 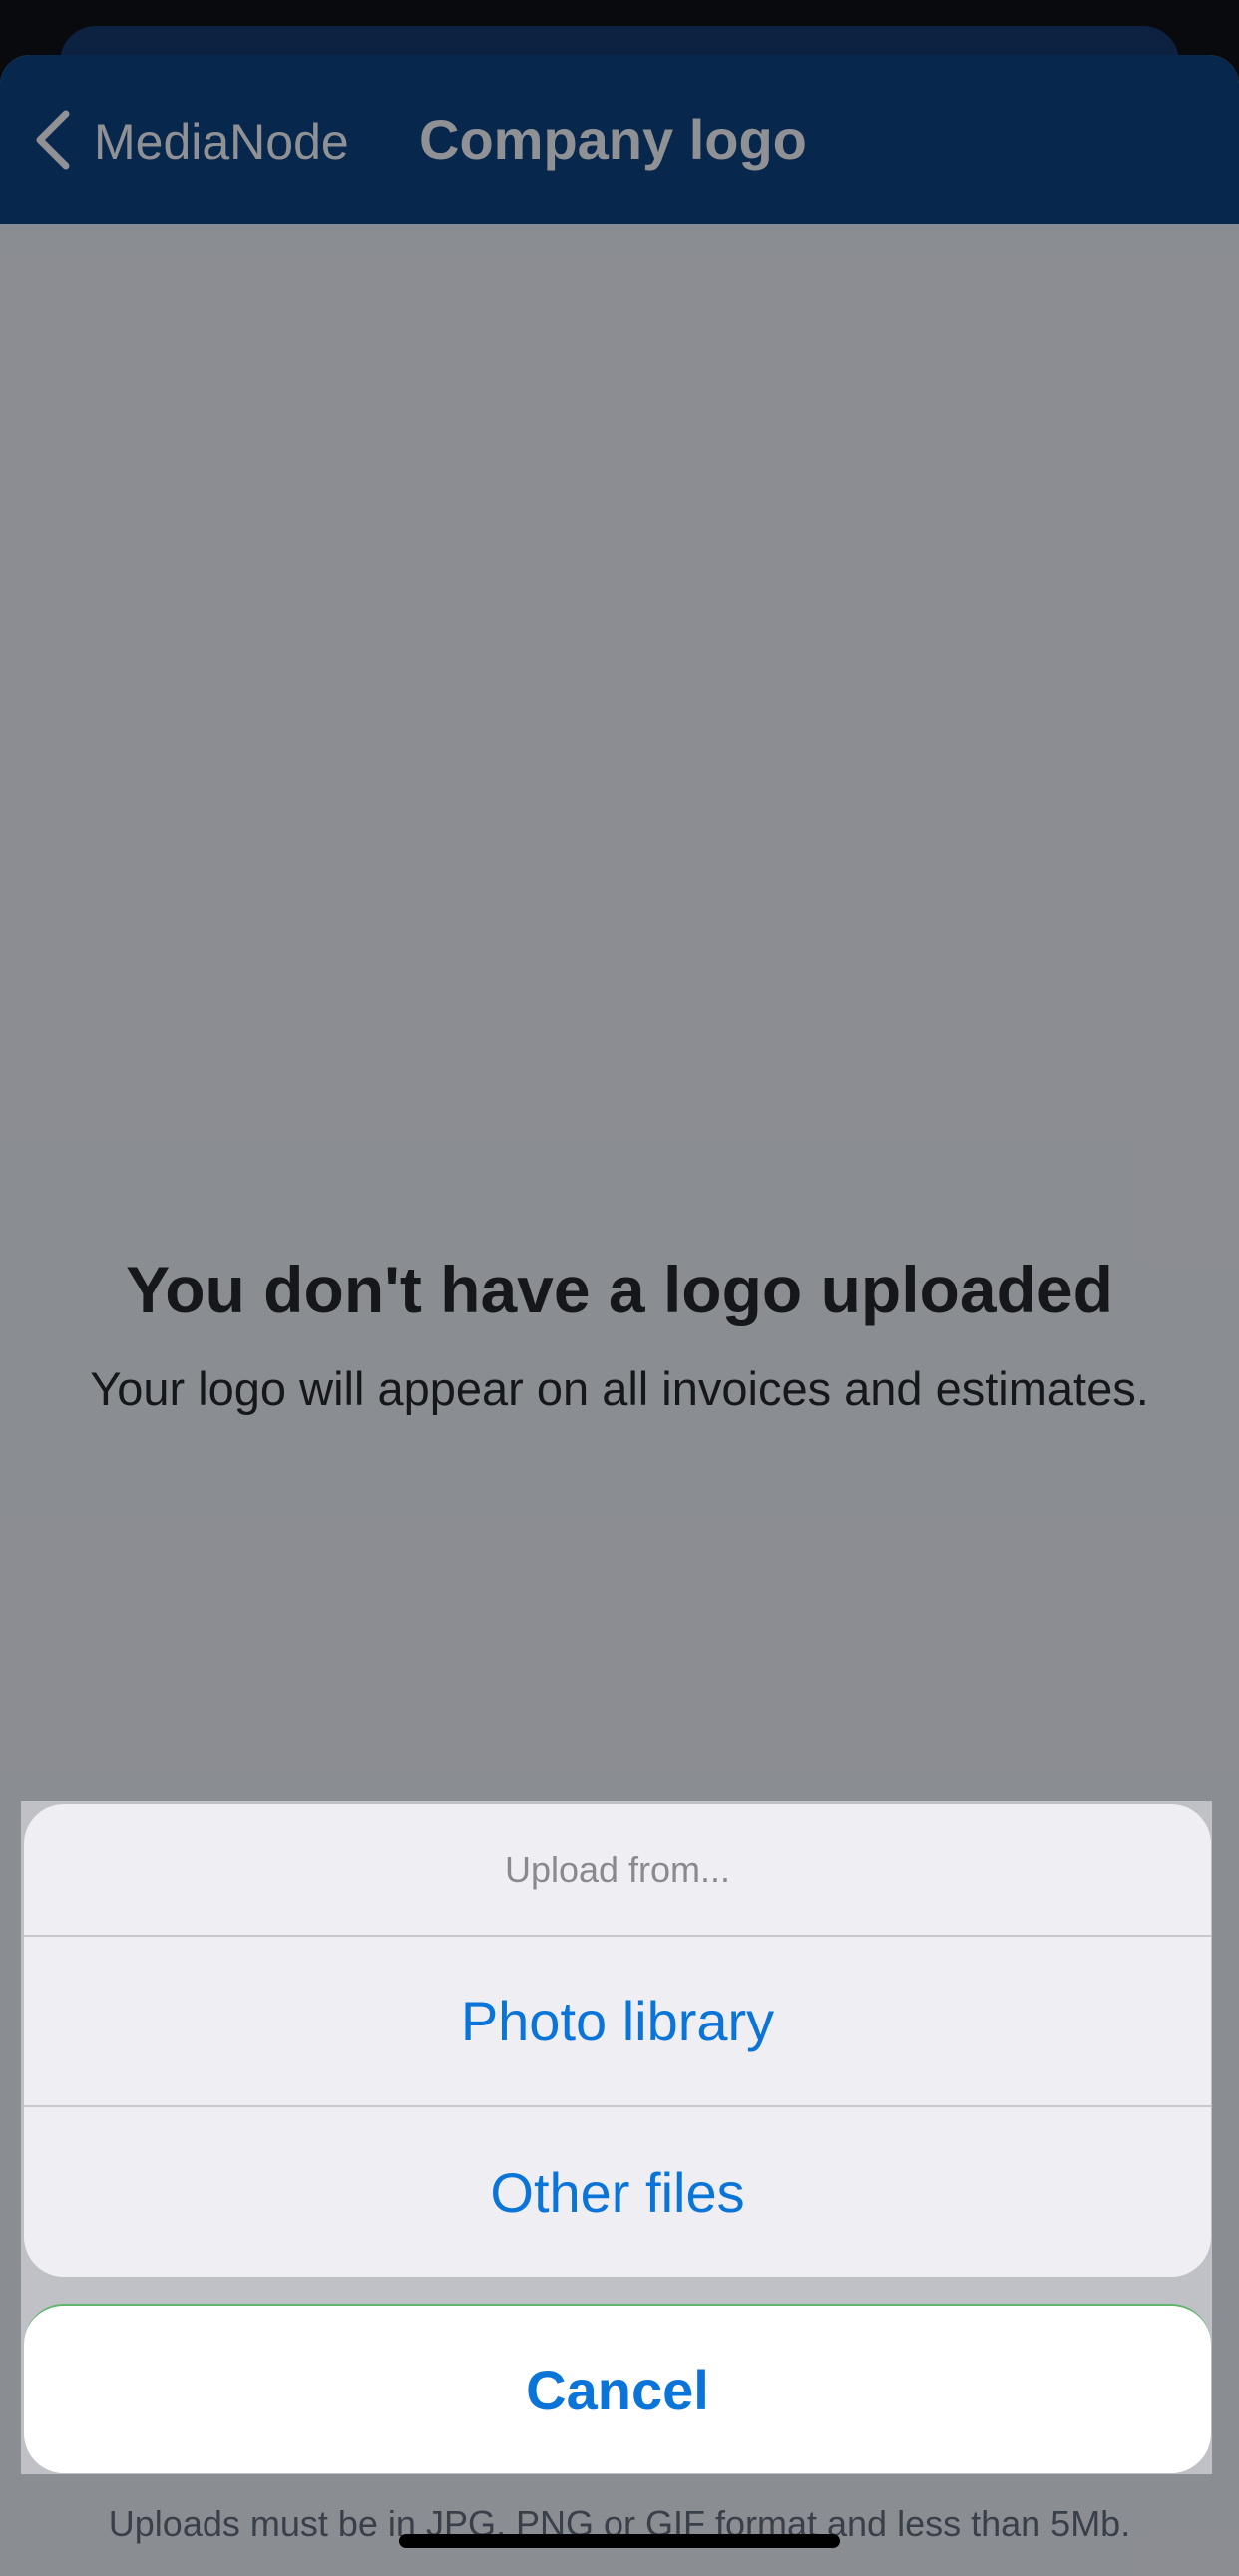 I want to click on other-files-option: Other files, so click(x=617, y=2192).